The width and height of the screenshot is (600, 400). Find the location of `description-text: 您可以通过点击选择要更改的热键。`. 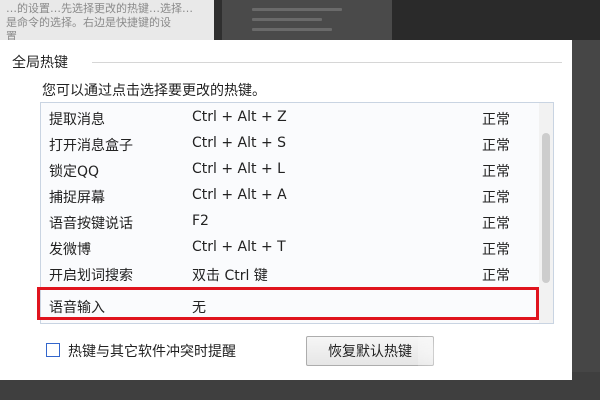

description-text: 您可以通过点击选择要更改的热键。 is located at coordinates (154, 91).